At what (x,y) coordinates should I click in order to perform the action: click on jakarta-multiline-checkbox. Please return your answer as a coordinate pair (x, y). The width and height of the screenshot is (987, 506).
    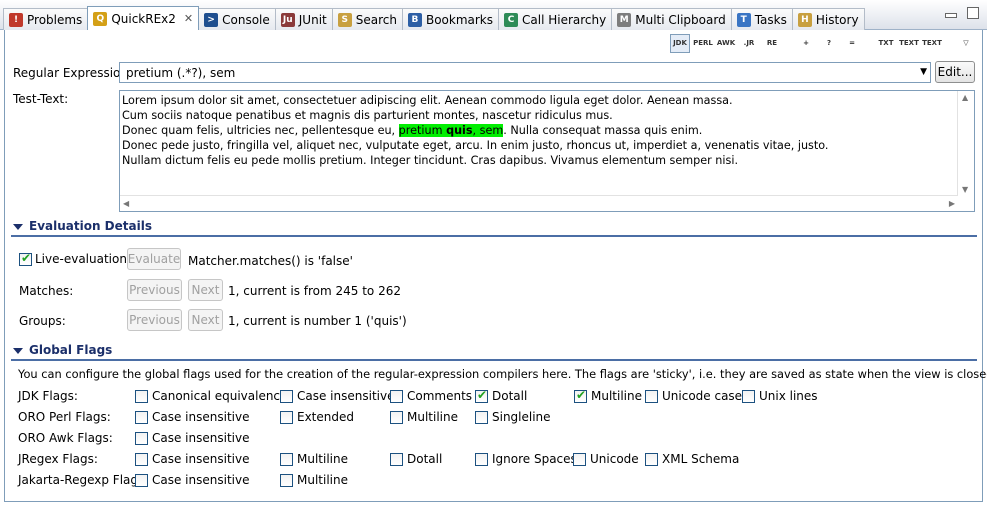
    Looking at the image, I should click on (286, 480).